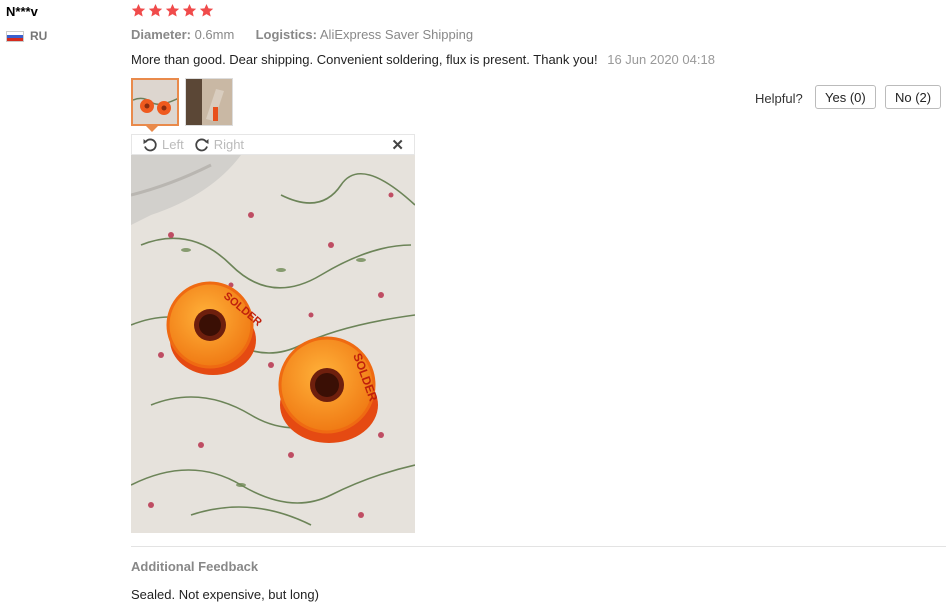 The image size is (946, 605). I want to click on helpful-no-button: No (2), so click(913, 97).